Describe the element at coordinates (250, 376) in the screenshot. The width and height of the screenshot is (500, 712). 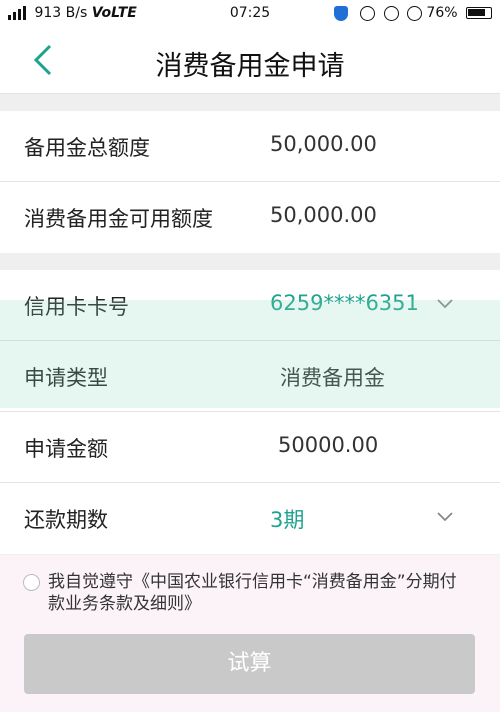
I see `apply-type-row: 申请类型 消费备用金` at that location.